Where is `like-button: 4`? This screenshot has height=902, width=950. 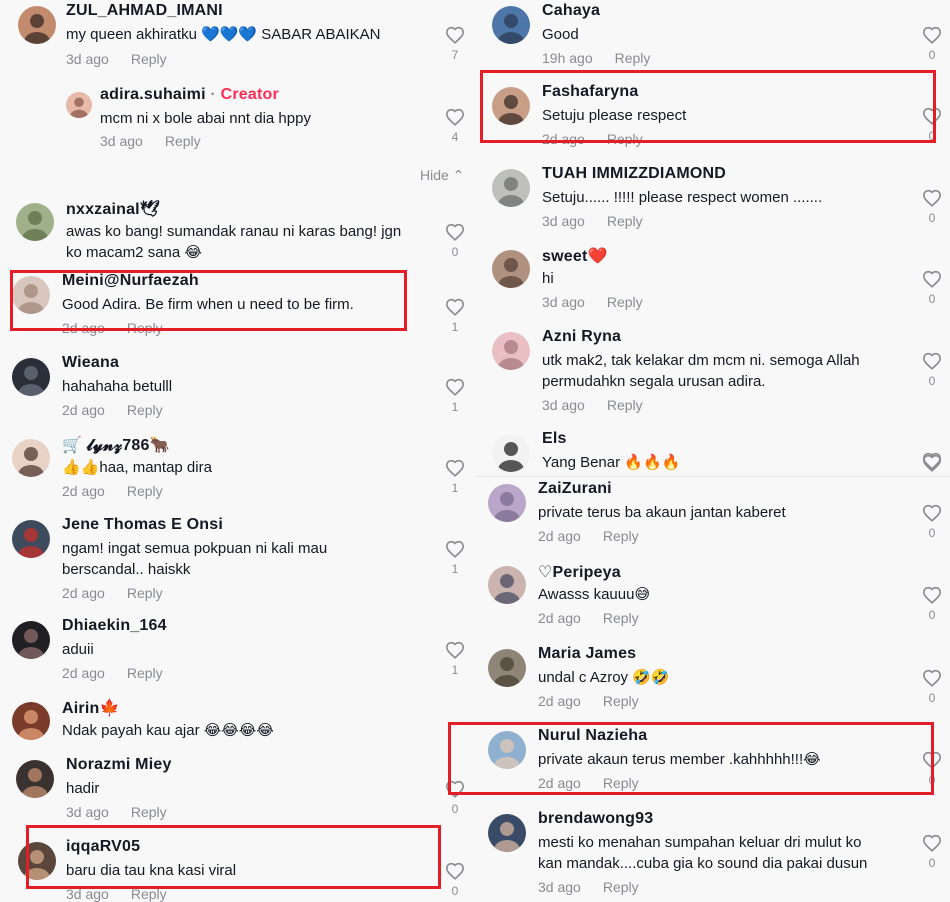
like-button: 4 is located at coordinates (455, 126).